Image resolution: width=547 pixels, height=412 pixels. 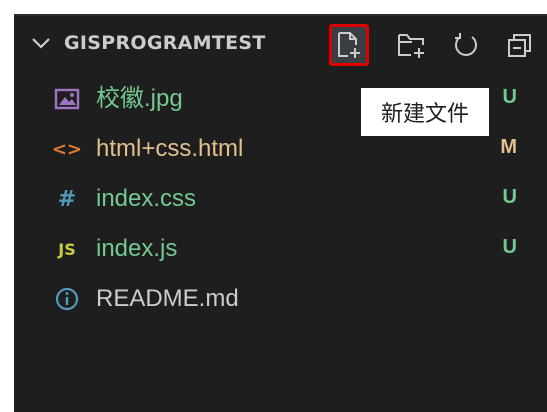 What do you see at coordinates (425, 112) in the screenshot?
I see `new-file-tooltip: 新建文件` at bounding box center [425, 112].